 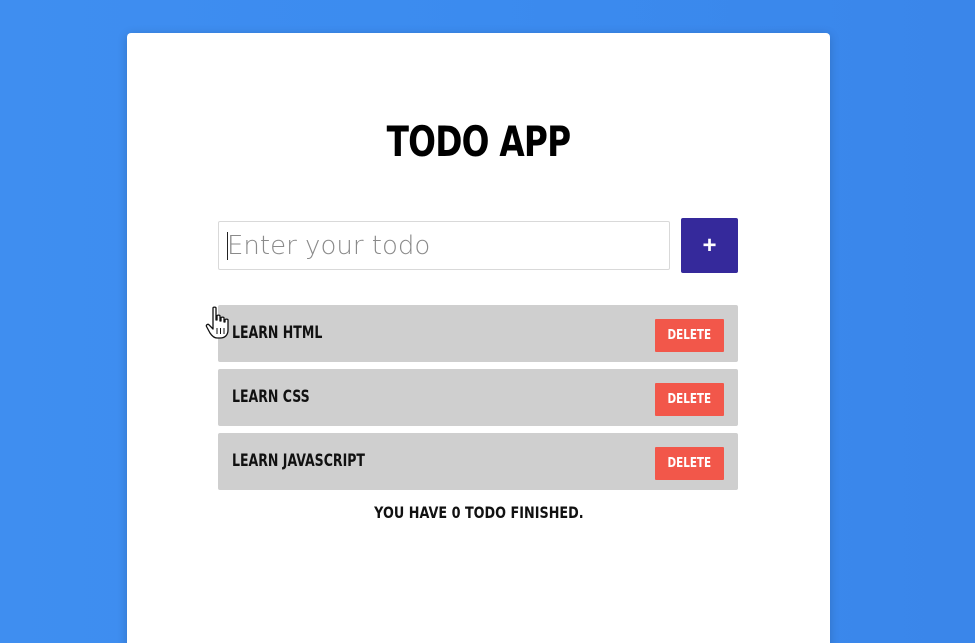 What do you see at coordinates (298, 461) in the screenshot?
I see `todo-item-text: LEARN JAVASCRIPT` at bounding box center [298, 461].